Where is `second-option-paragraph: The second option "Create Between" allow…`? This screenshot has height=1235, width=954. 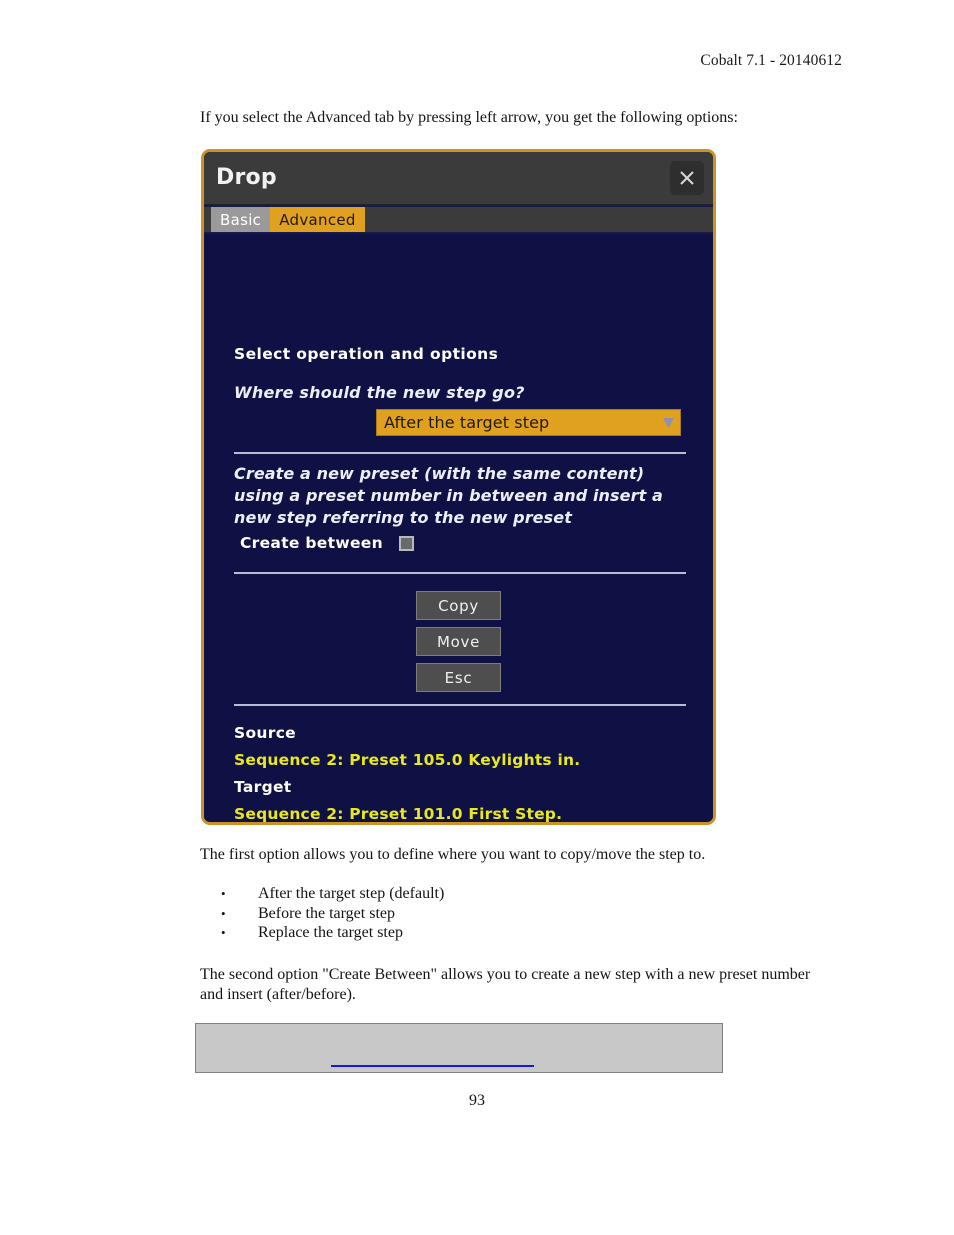 second-option-paragraph: The second option "Create Between" allow… is located at coordinates (505, 984).